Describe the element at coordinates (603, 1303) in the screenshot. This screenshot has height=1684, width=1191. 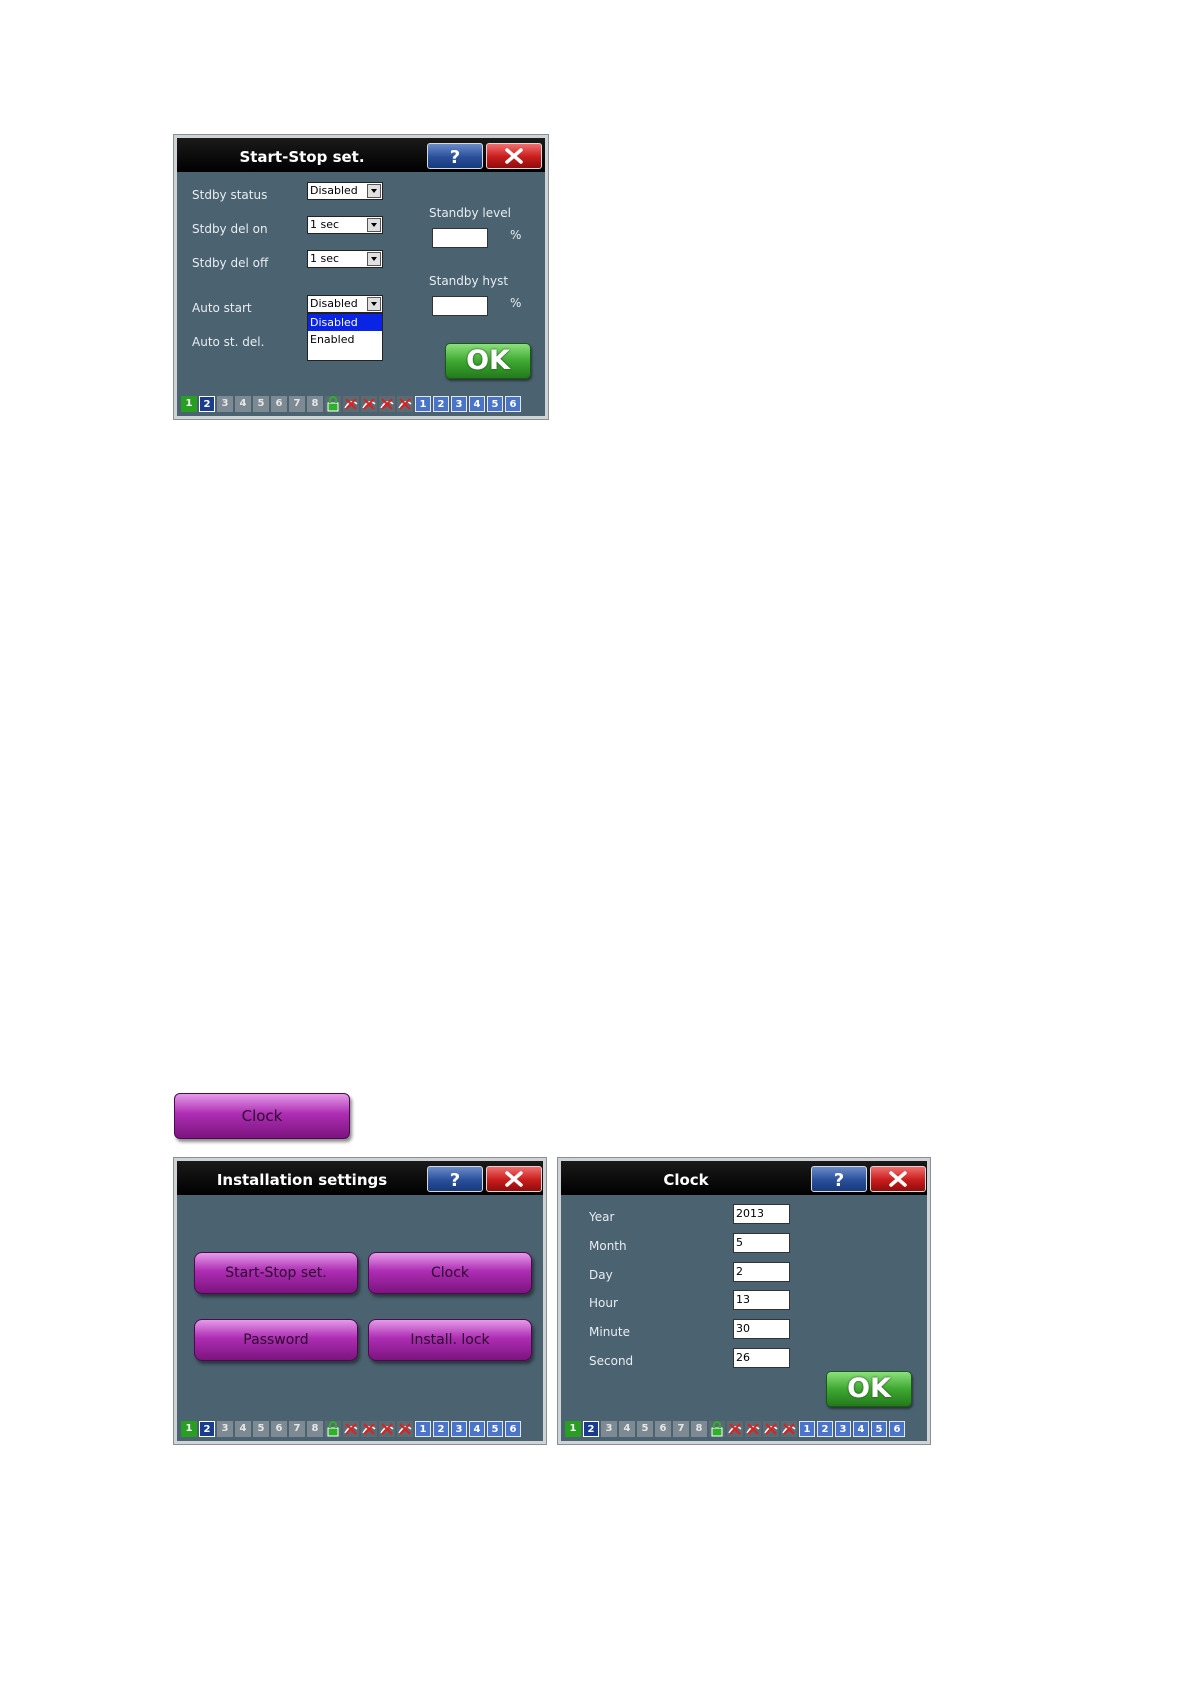
I see `hour-label: Hour` at that location.